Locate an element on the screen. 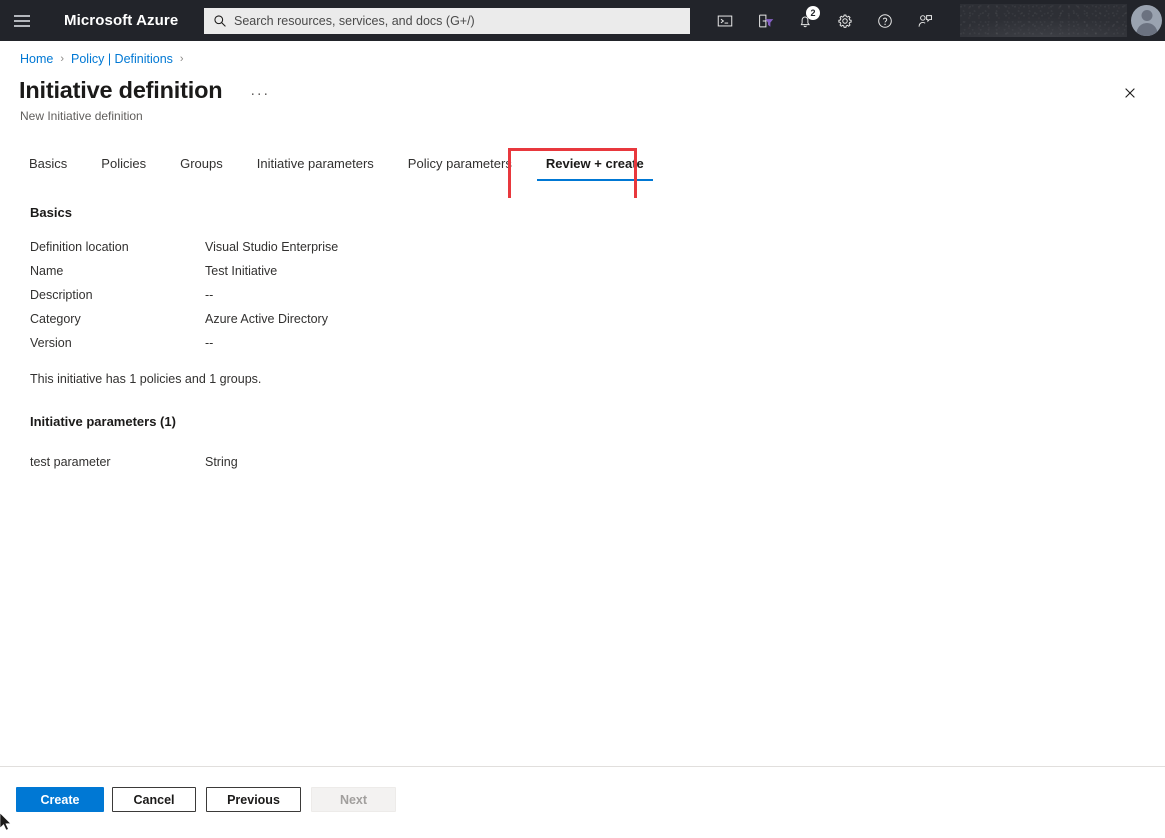  tab-basics: Basics is located at coordinates (48, 168).